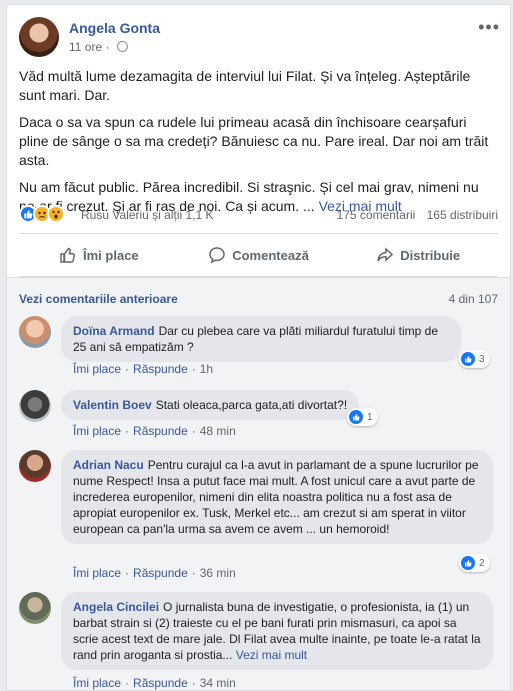  Describe the element at coordinates (258, 299) in the screenshot. I see `previous-comments-row: Vezi comentariile anterioare 4 din 107` at that location.